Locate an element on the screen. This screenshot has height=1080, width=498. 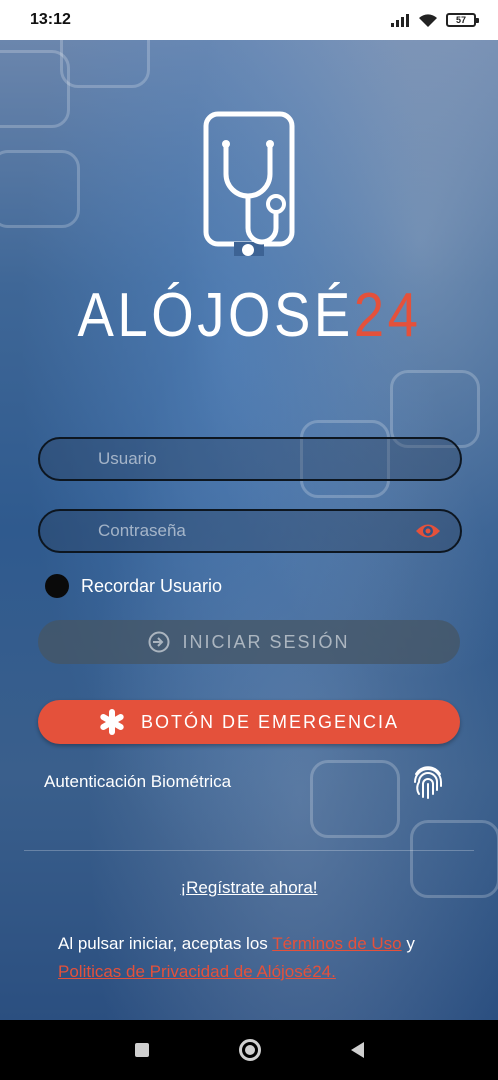
remember-radio is located at coordinates (57, 586).